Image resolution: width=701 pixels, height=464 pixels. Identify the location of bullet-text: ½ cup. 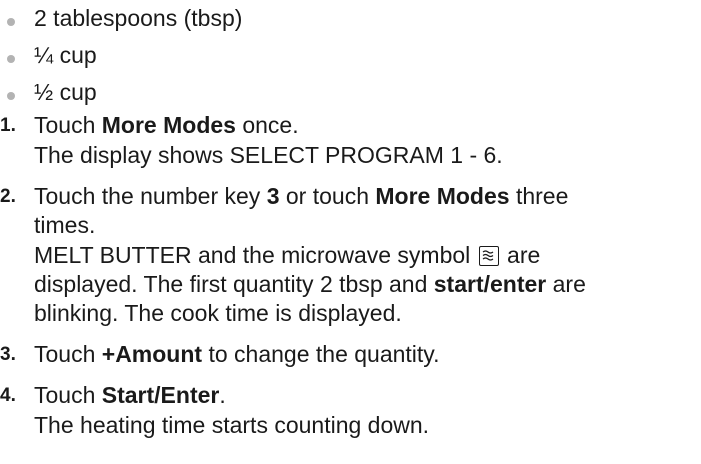
(65, 92).